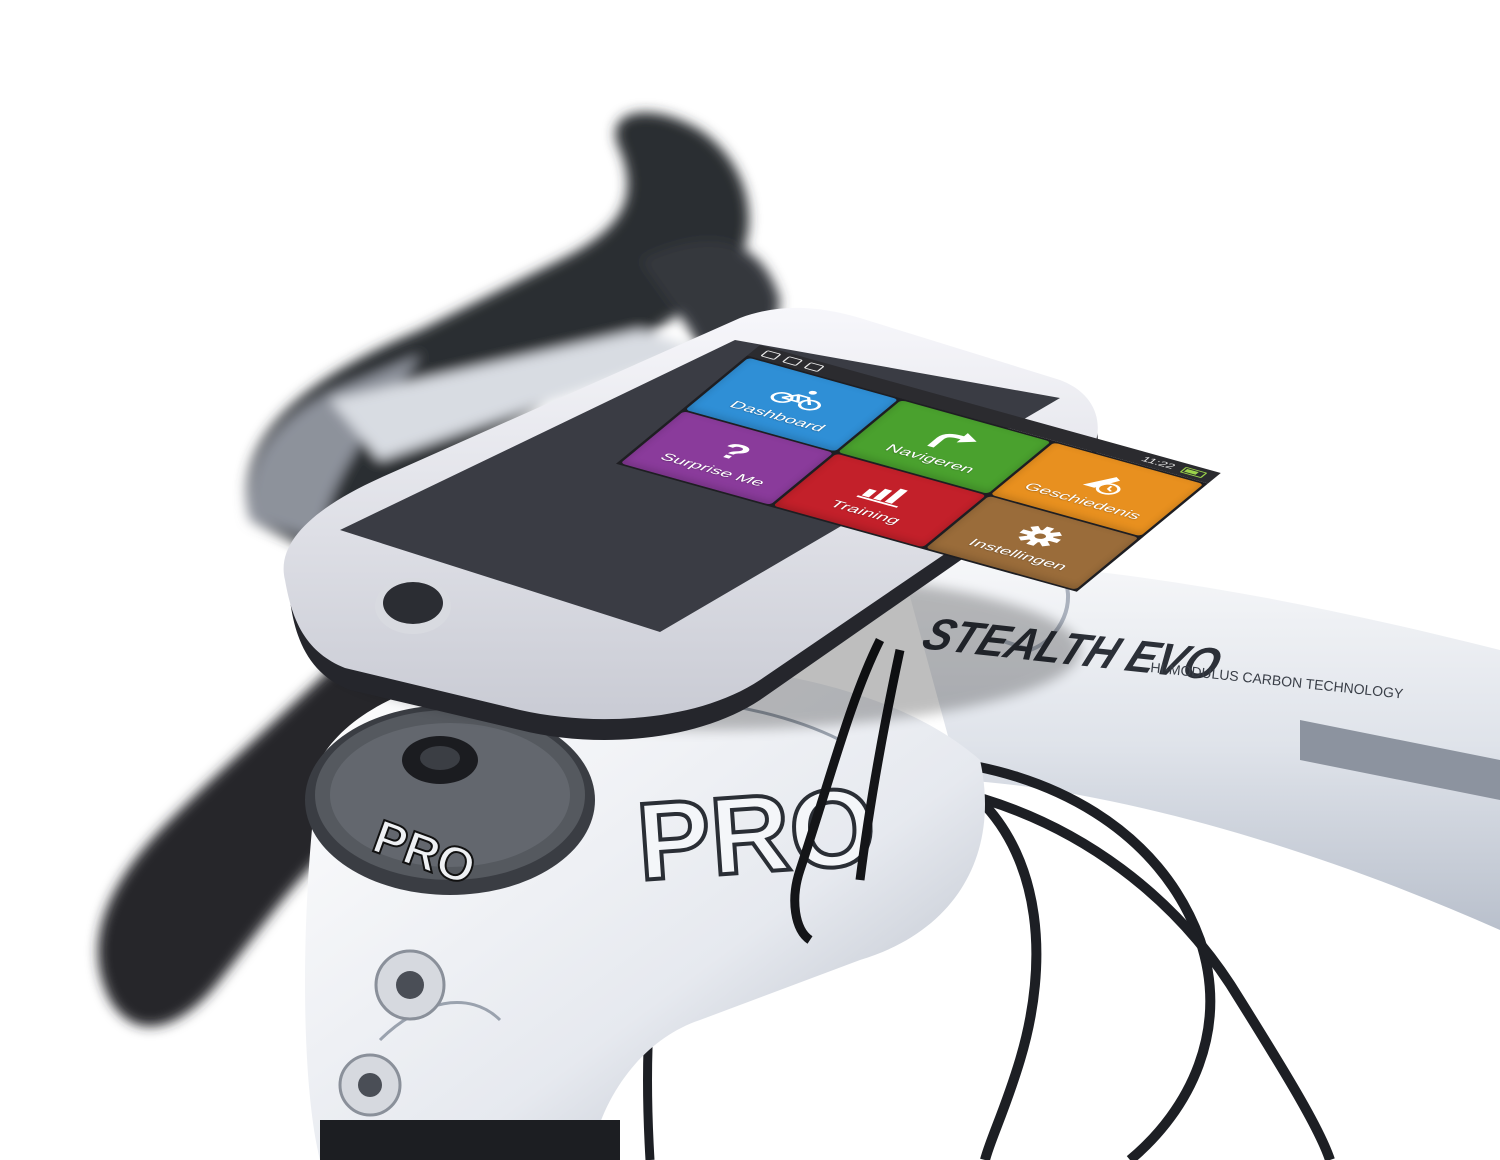 The image size is (1500, 1160). What do you see at coordinates (413, 606) in the screenshot?
I see `home-button` at bounding box center [413, 606].